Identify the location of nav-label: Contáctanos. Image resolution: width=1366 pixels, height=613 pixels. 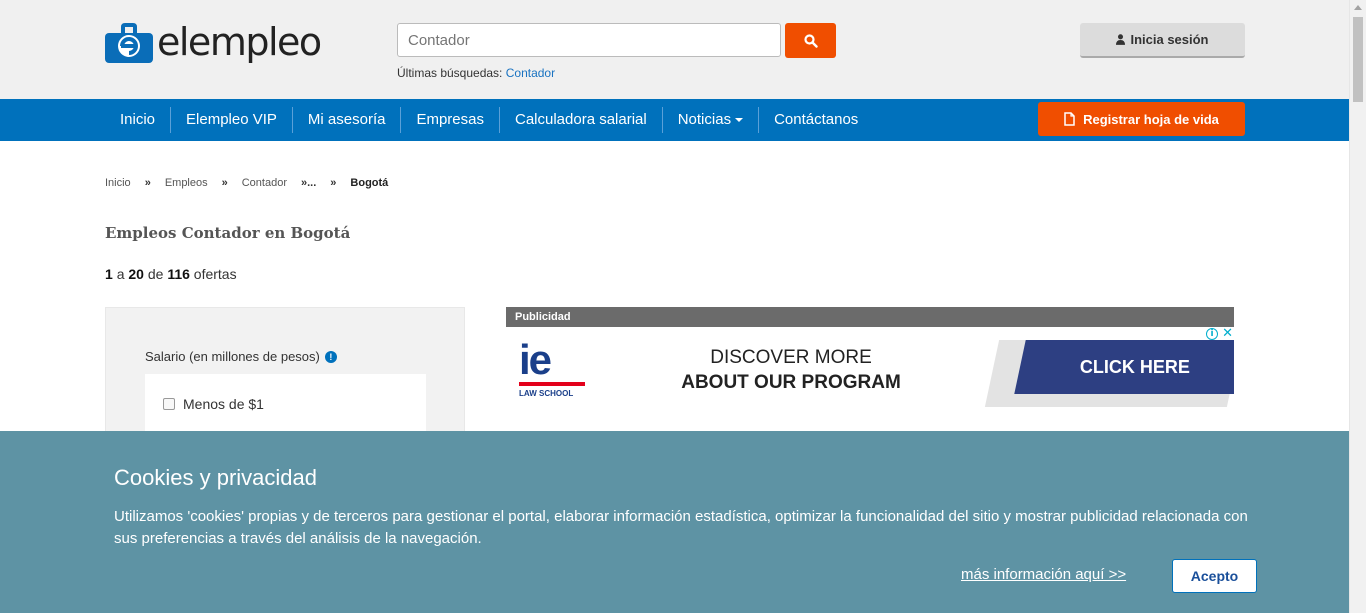
(816, 119).